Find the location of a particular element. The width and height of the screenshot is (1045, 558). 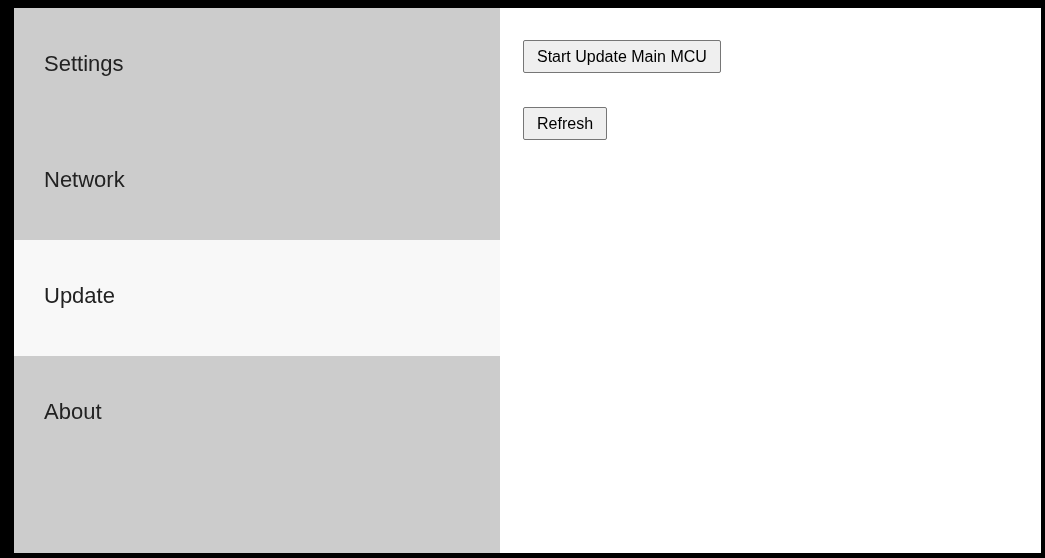

action-button: Refresh is located at coordinates (565, 123).